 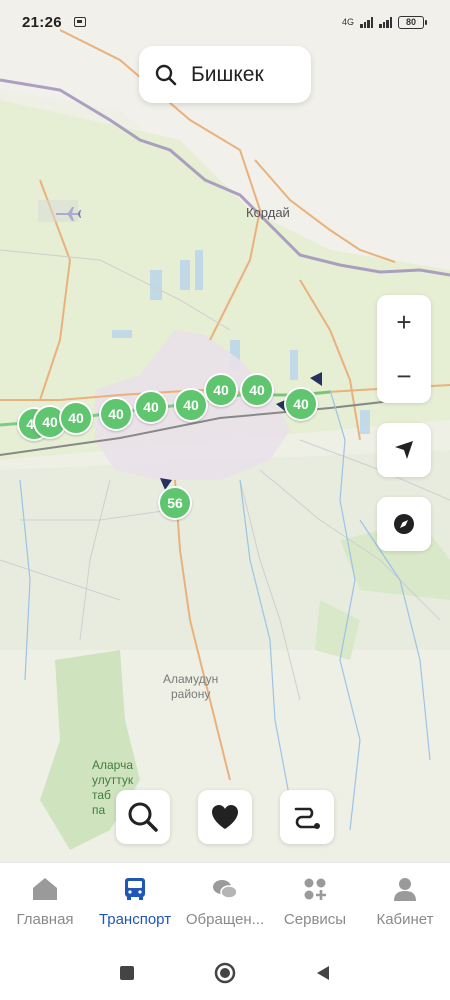 I want to click on route-planner-button, so click(x=307, y=817).